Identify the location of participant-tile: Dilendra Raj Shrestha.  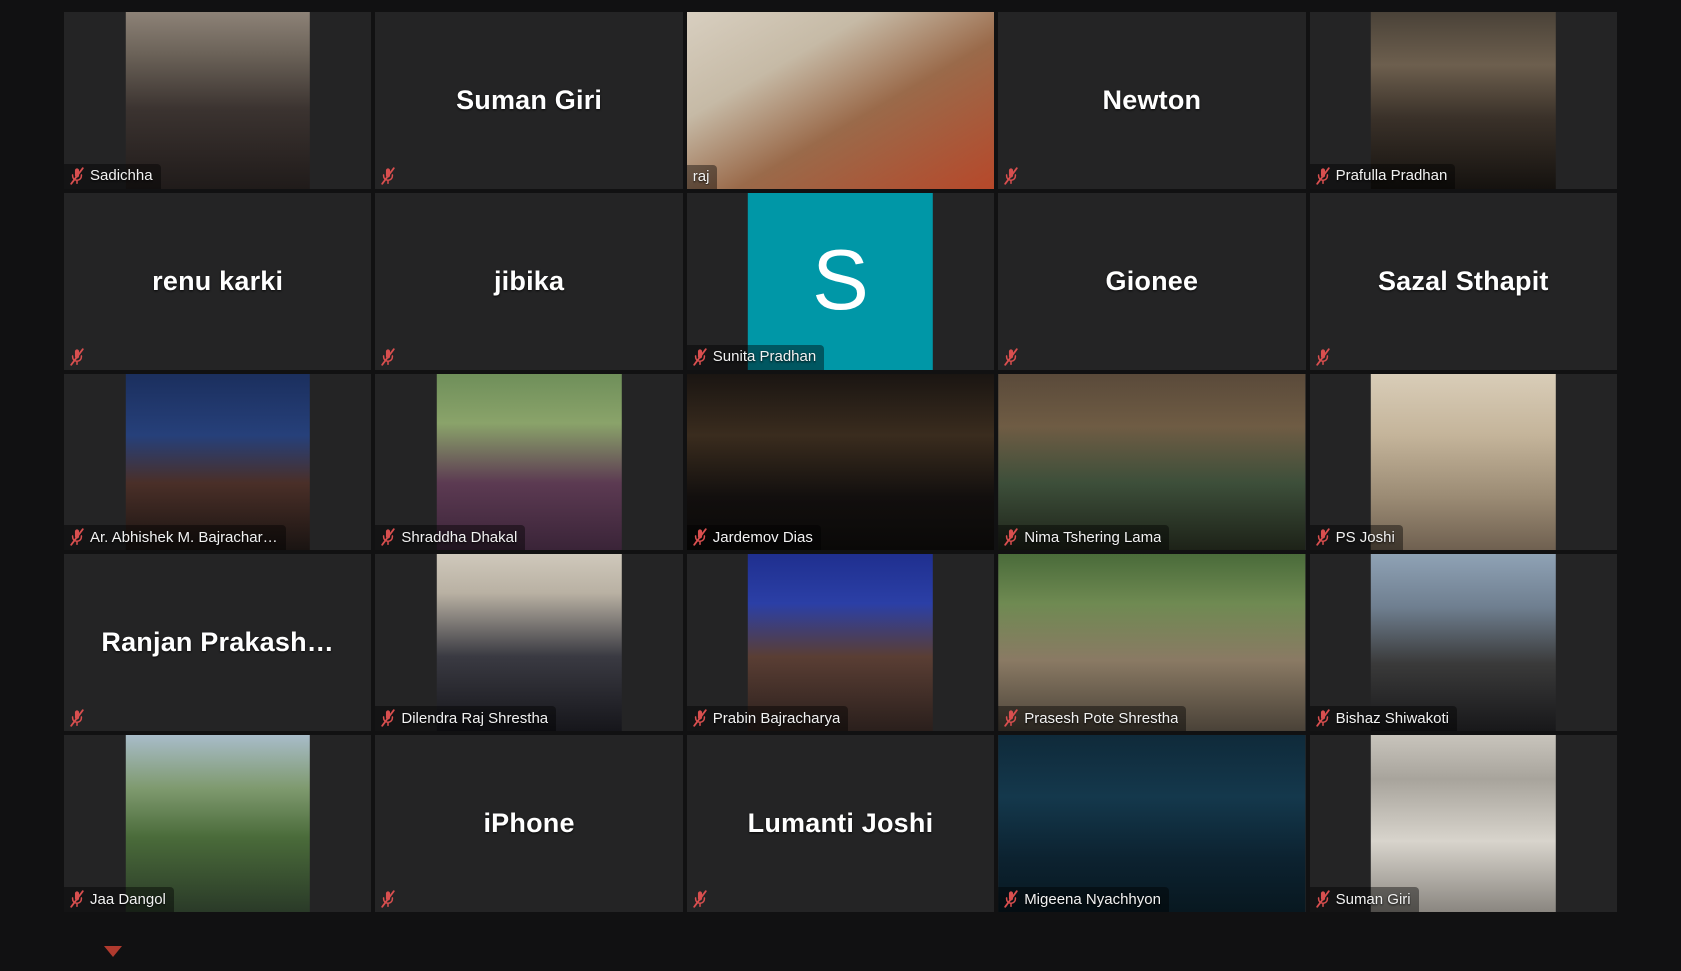
(529, 643).